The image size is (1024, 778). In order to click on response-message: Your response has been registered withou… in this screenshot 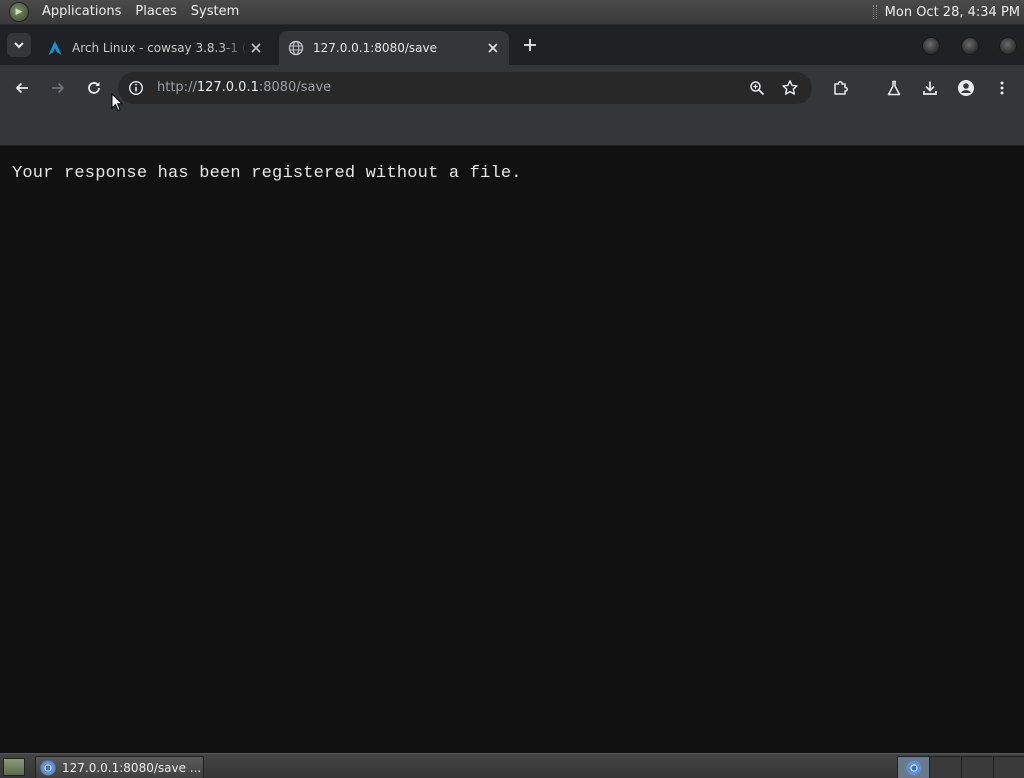, I will do `click(267, 173)`.